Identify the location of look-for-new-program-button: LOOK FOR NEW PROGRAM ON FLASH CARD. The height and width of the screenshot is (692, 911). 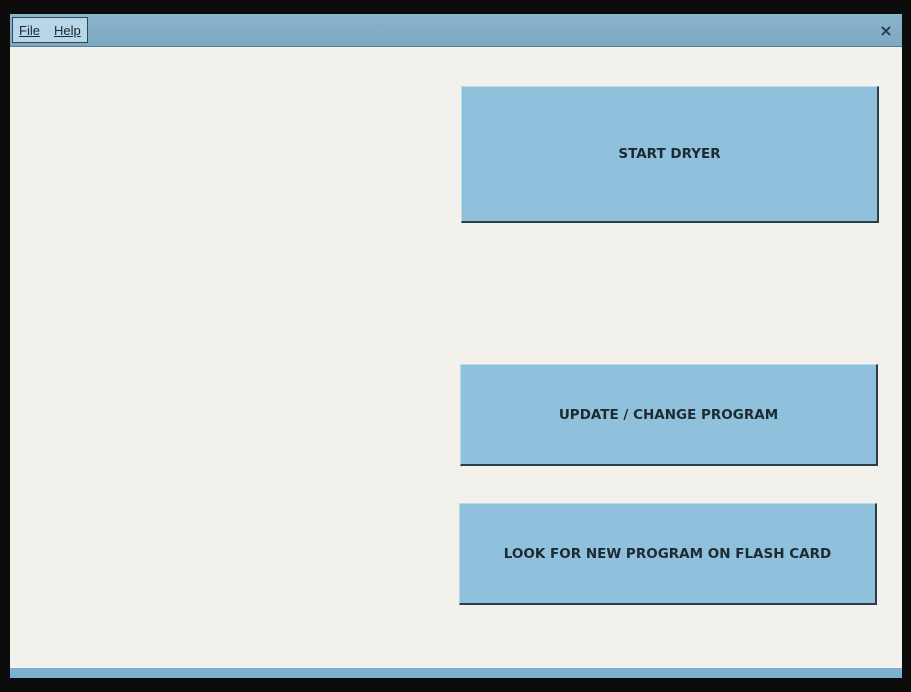
(668, 554).